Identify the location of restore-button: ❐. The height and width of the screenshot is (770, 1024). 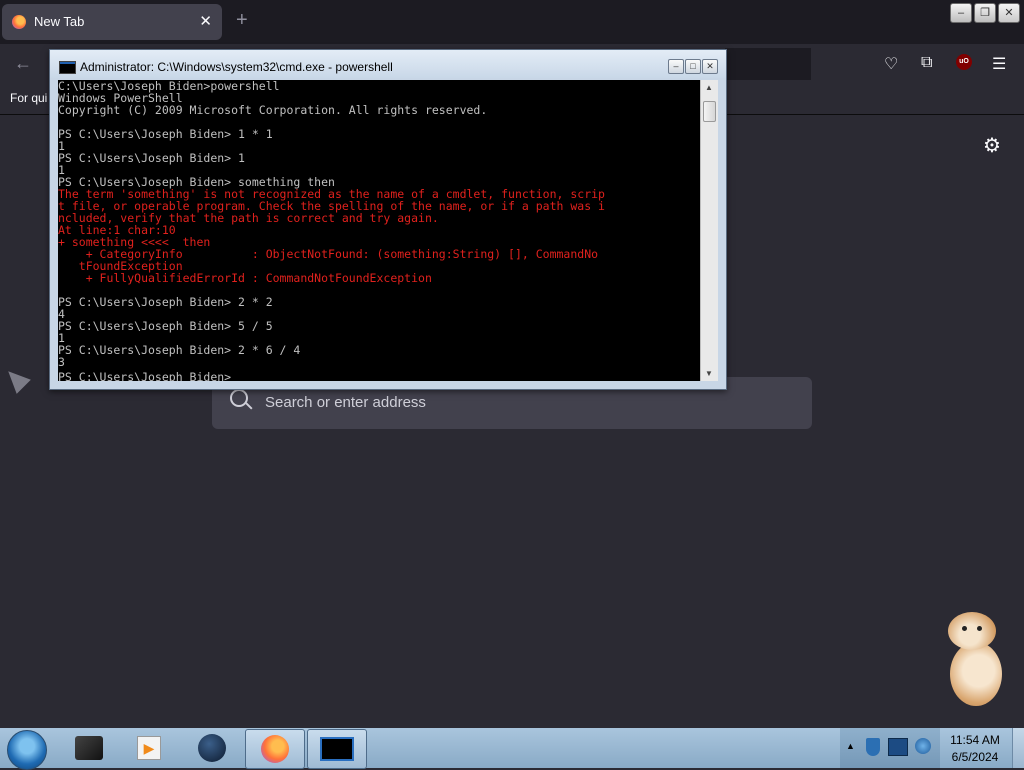
(985, 13).